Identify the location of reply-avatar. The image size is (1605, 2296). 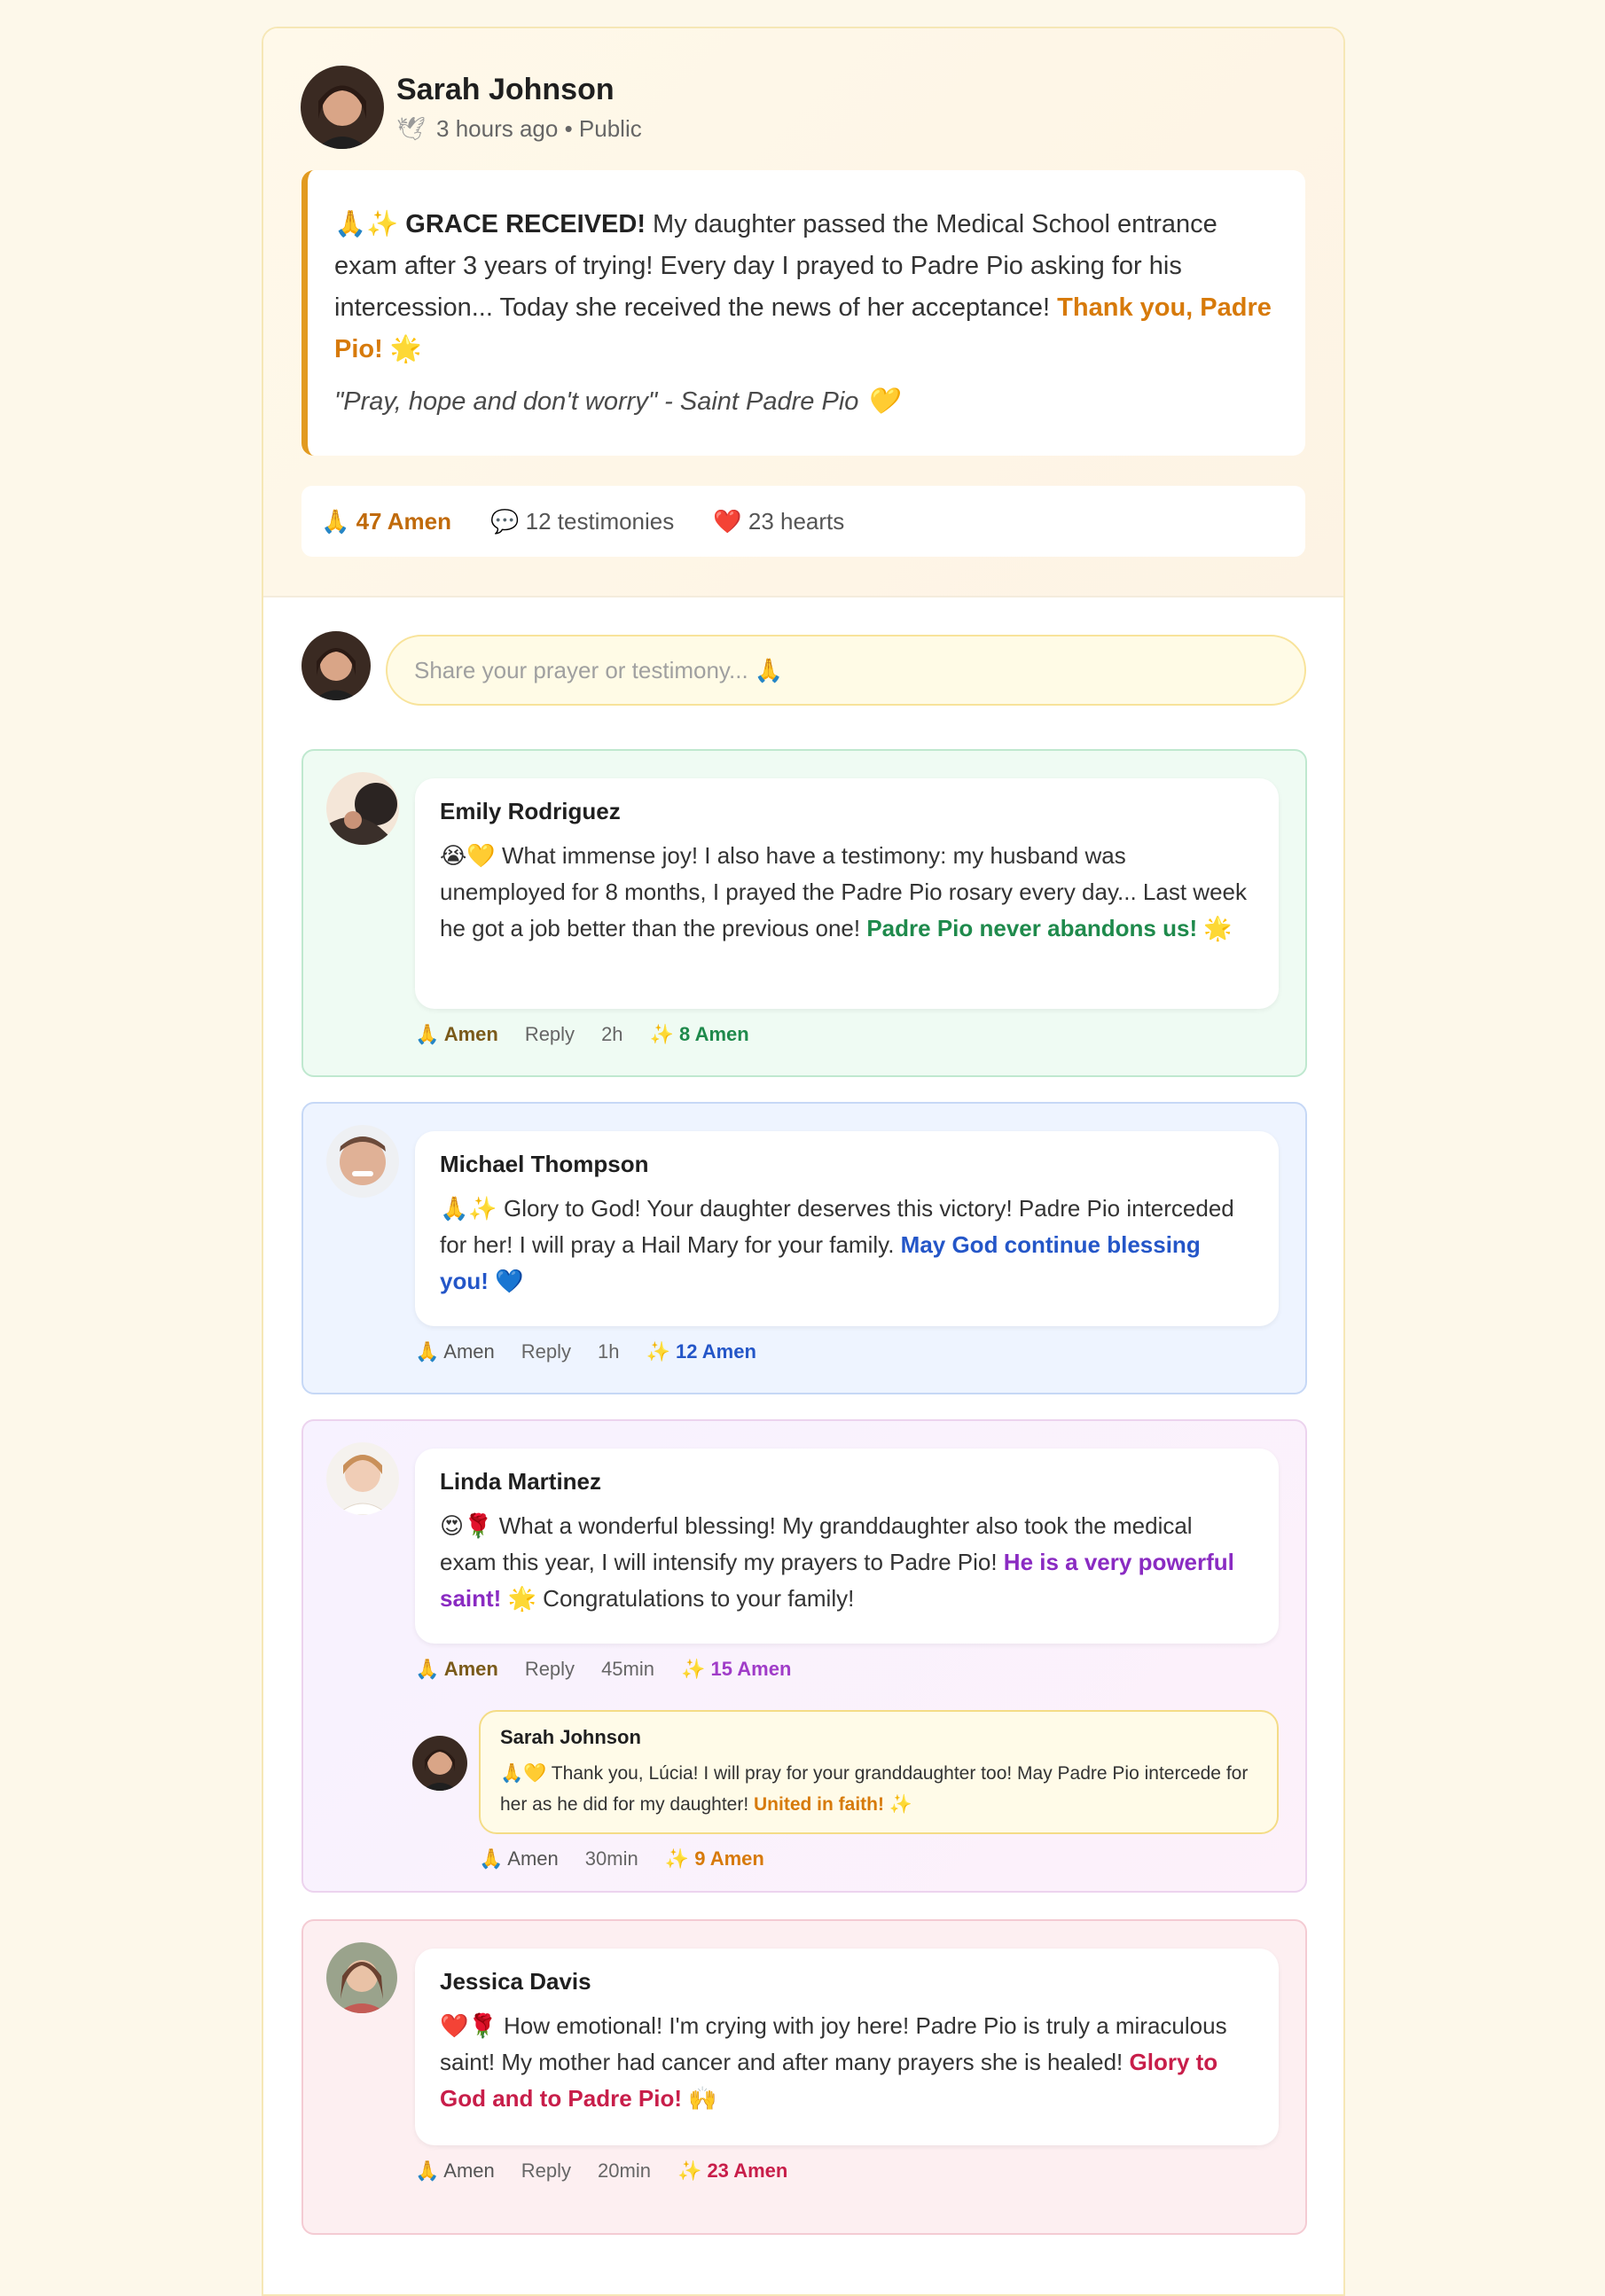
(439, 1763).